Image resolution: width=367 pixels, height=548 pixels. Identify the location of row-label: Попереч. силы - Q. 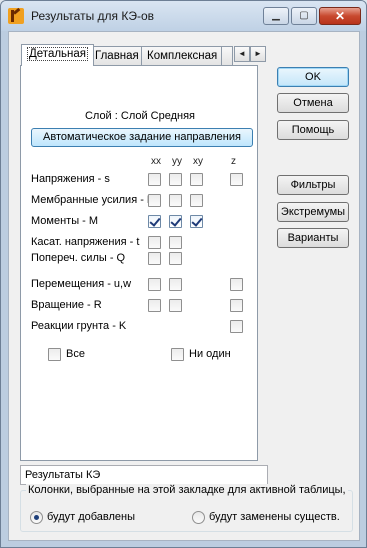
(78, 258).